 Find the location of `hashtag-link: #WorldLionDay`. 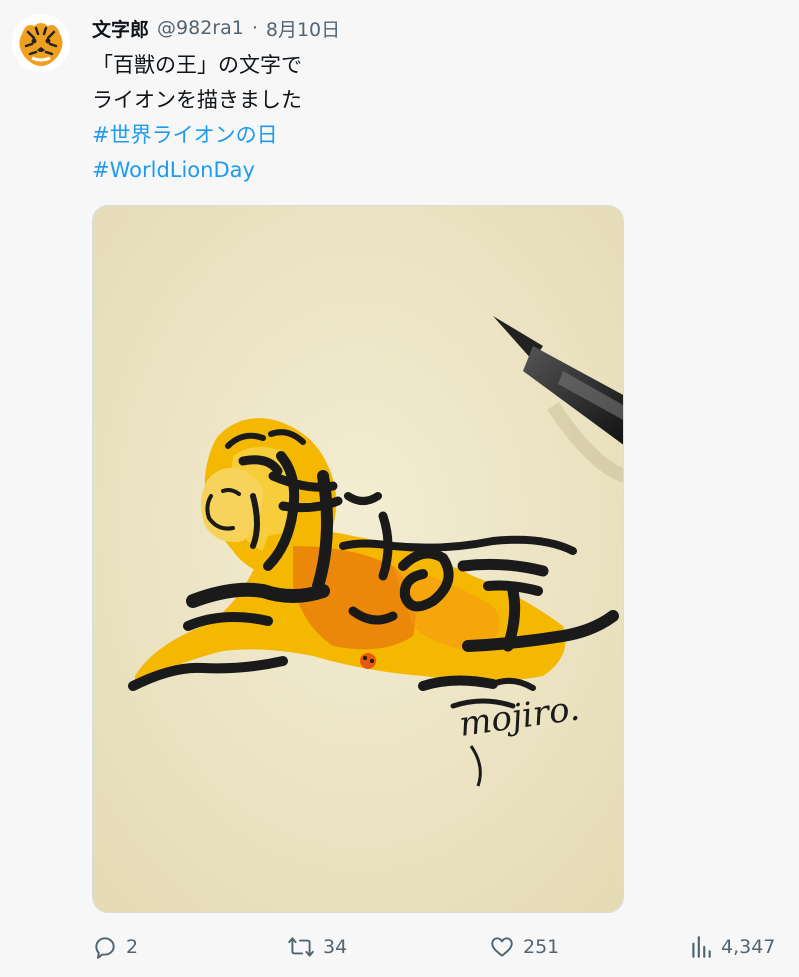

hashtag-link: #WorldLionDay is located at coordinates (197, 170).